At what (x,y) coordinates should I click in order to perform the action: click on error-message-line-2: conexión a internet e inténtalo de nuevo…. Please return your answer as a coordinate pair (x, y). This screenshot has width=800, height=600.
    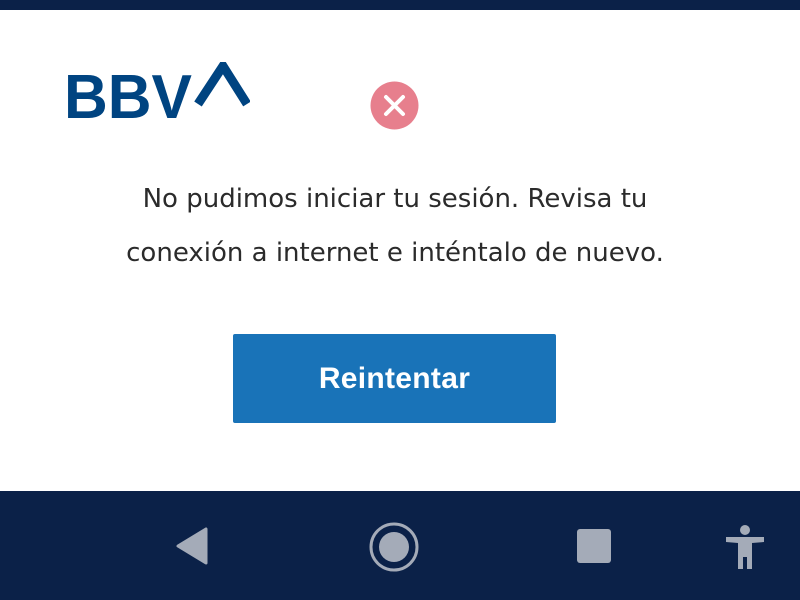
    Looking at the image, I should click on (395, 253).